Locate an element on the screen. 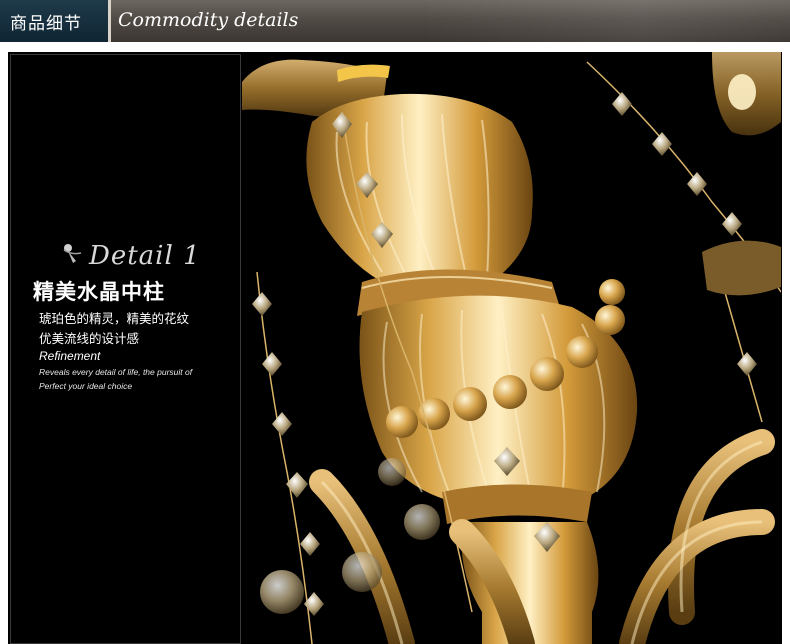  feature-title: Refinement is located at coordinates (70, 356).